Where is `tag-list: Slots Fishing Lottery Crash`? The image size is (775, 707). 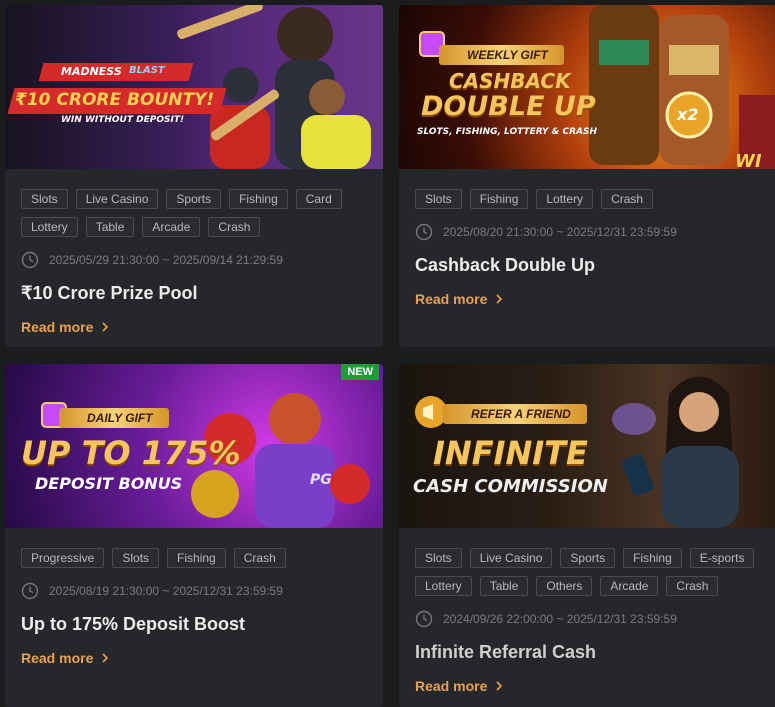
tag-list: Slots Fishing Lottery Crash is located at coordinates (588, 199).